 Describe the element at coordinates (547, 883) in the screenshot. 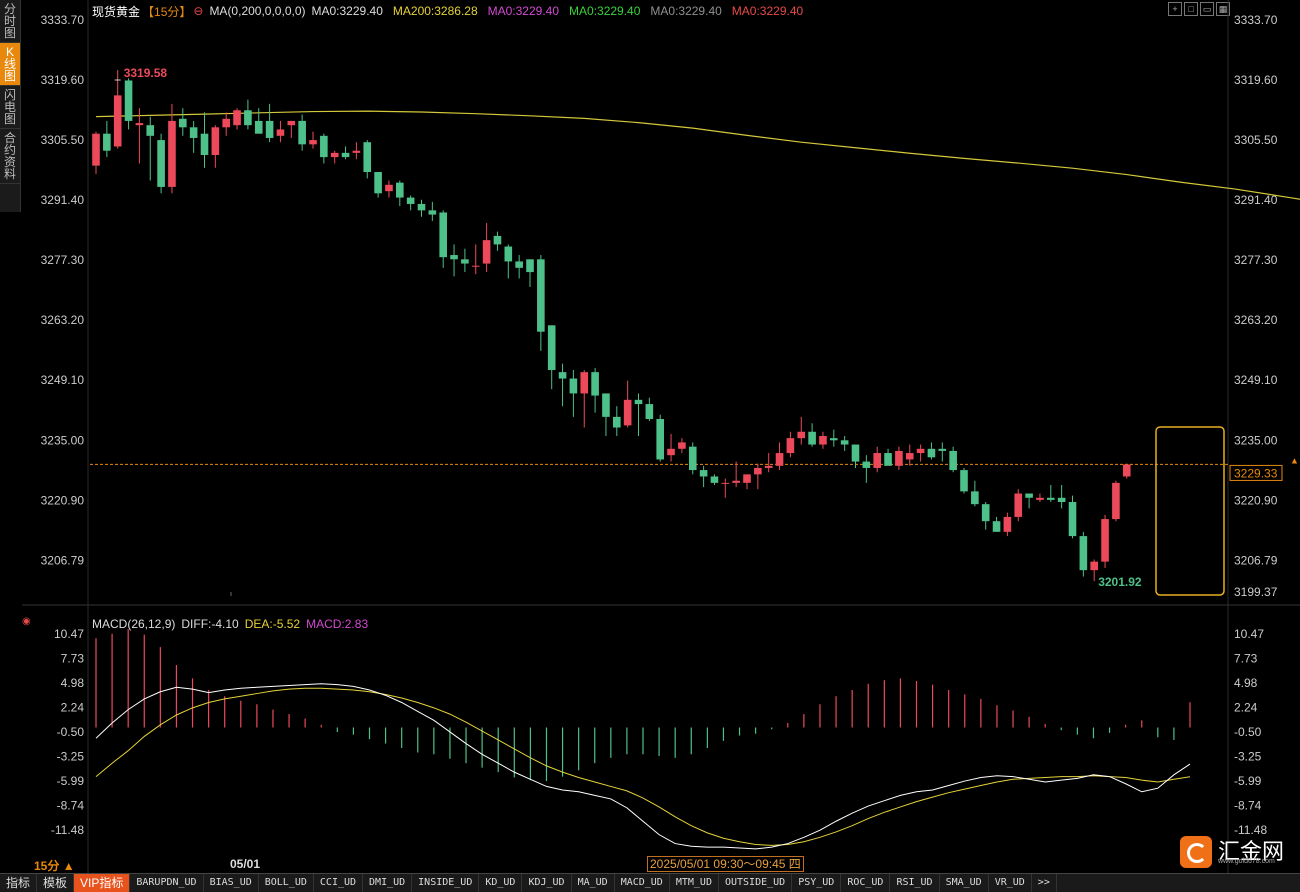

I see `indicator-tab-10: KDJ_UD` at that location.